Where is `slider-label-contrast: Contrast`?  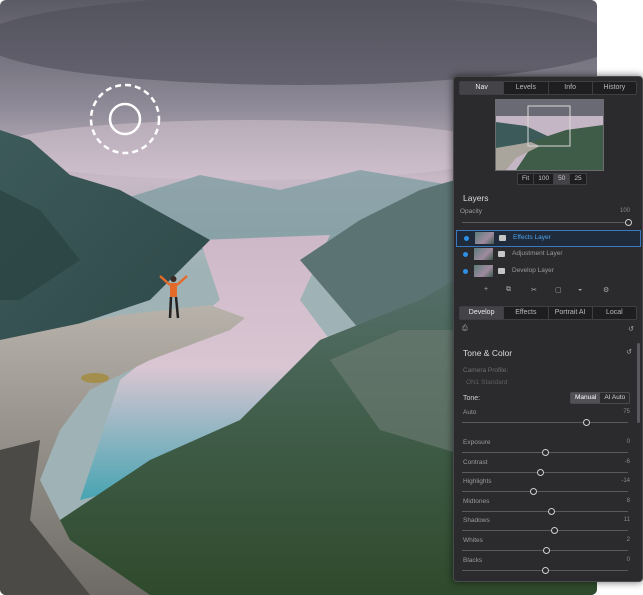
slider-label-contrast: Contrast is located at coordinates (475, 462).